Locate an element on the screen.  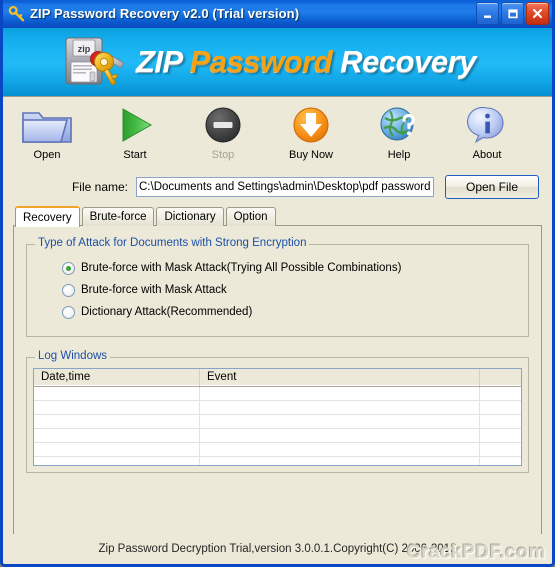
toolbar-button-stop: Stop is located at coordinates (223, 132).